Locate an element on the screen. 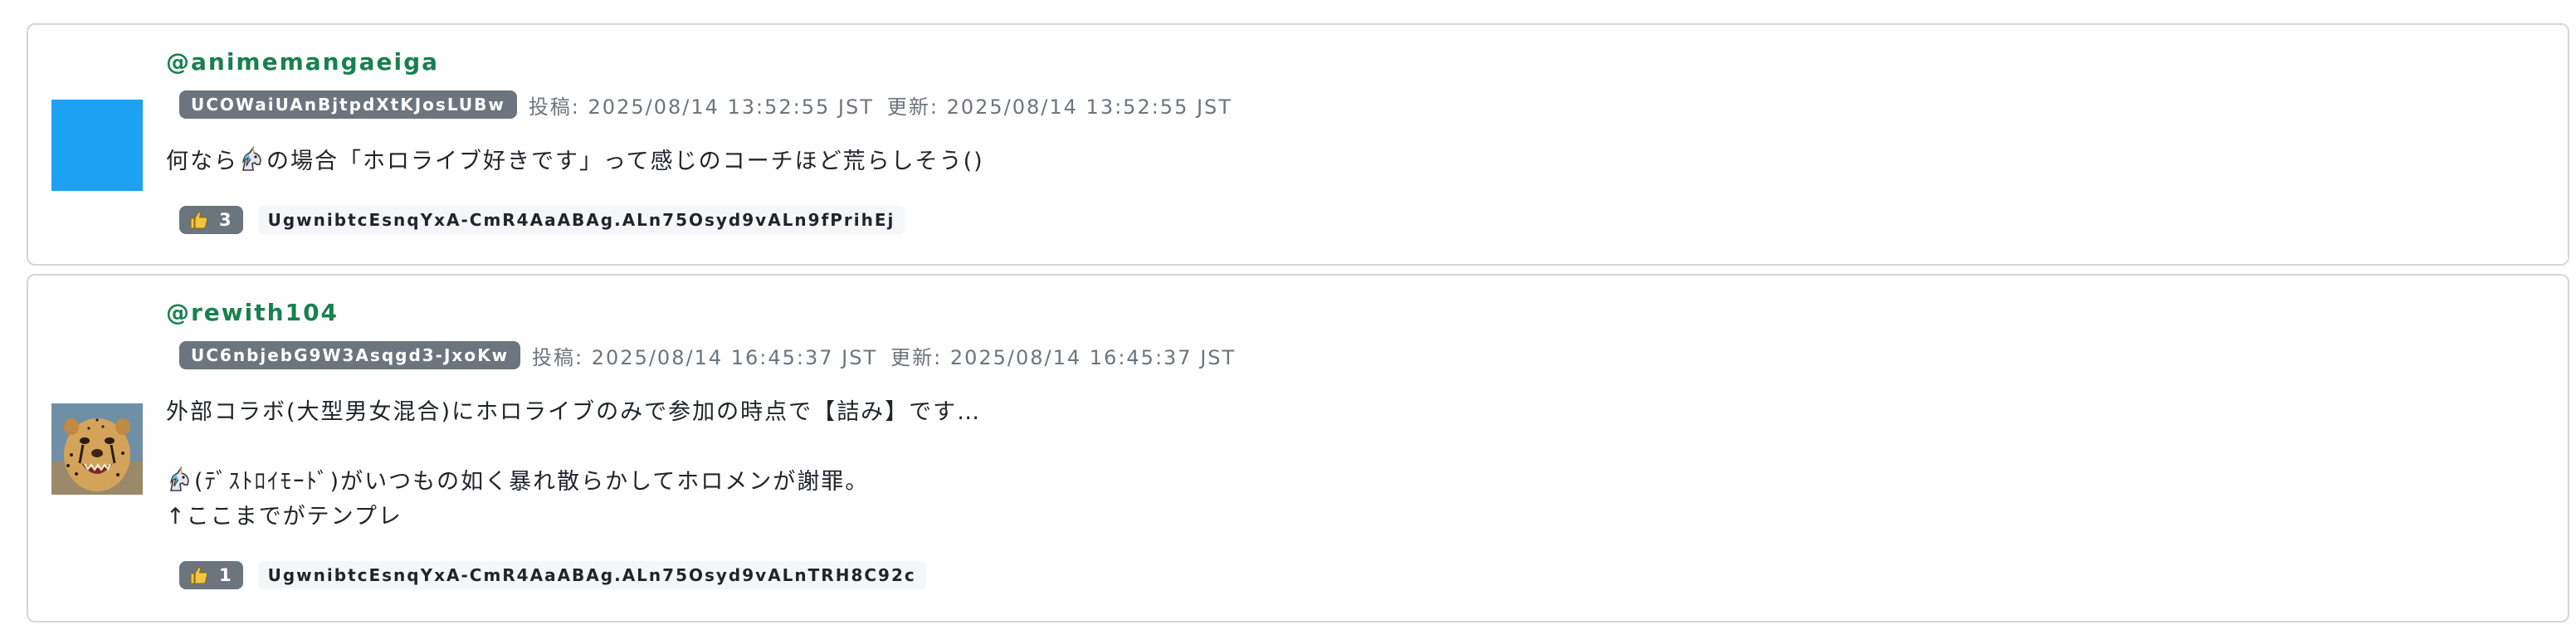 The image size is (2576, 625). comment-text: 何なら の場合「ホロライブ好きです」って感じのコーチほど荒らしそう() is located at coordinates (1357, 162).